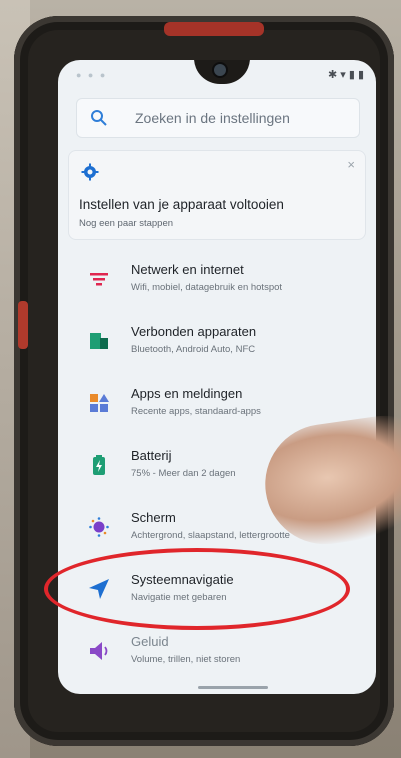 This screenshot has height=758, width=401. Describe the element at coordinates (99, 651) in the screenshot. I see `sound-icon` at that location.